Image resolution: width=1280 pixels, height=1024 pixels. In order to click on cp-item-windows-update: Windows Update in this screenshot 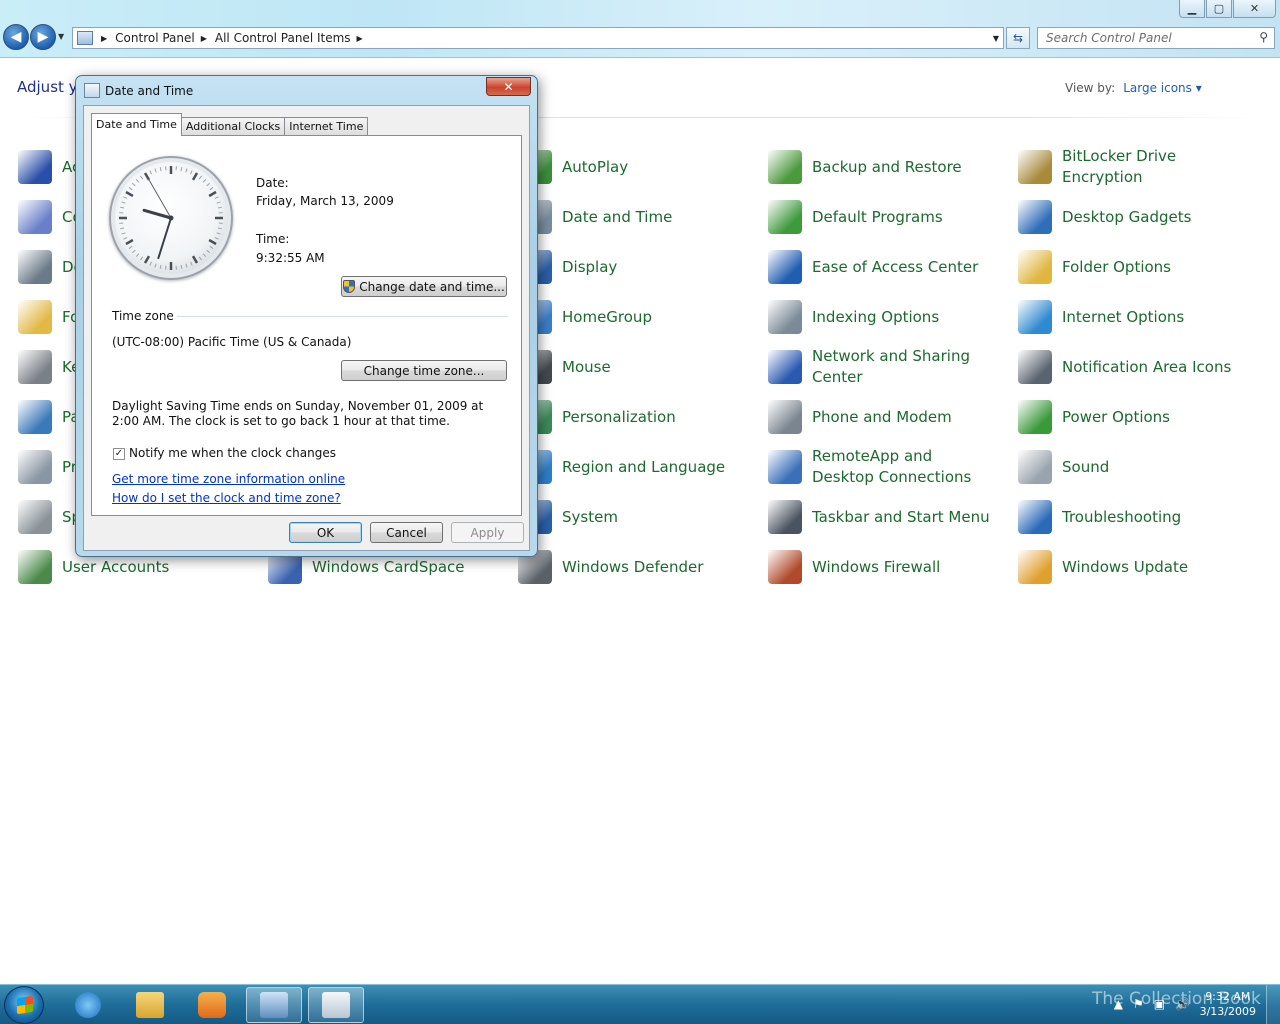, I will do `click(1132, 567)`.